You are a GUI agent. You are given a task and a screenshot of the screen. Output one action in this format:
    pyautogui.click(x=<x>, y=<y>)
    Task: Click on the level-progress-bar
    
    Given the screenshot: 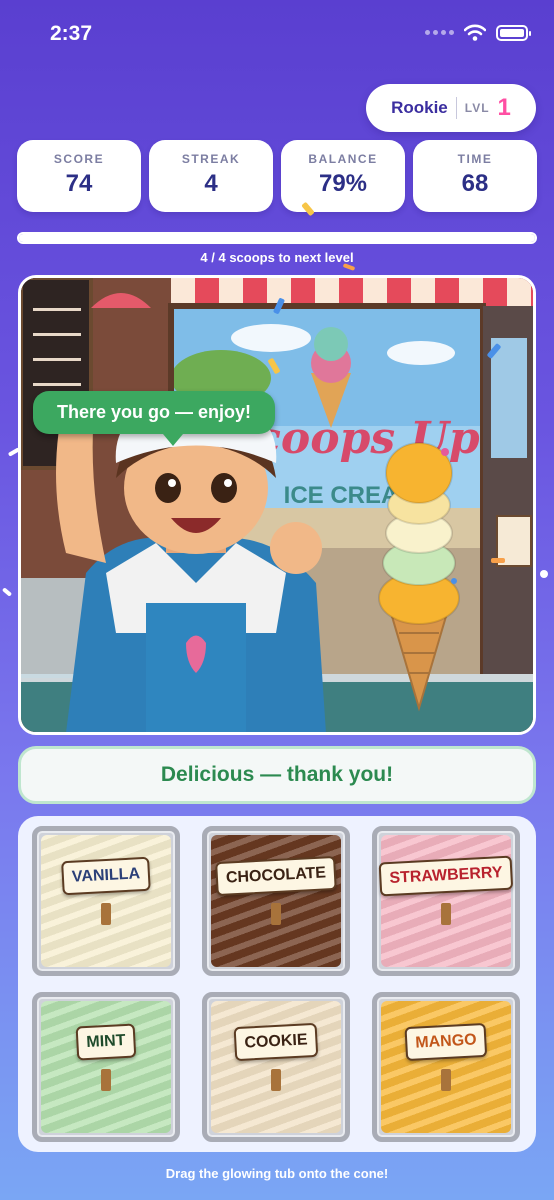 What is the action you would take?
    pyautogui.click(x=277, y=238)
    